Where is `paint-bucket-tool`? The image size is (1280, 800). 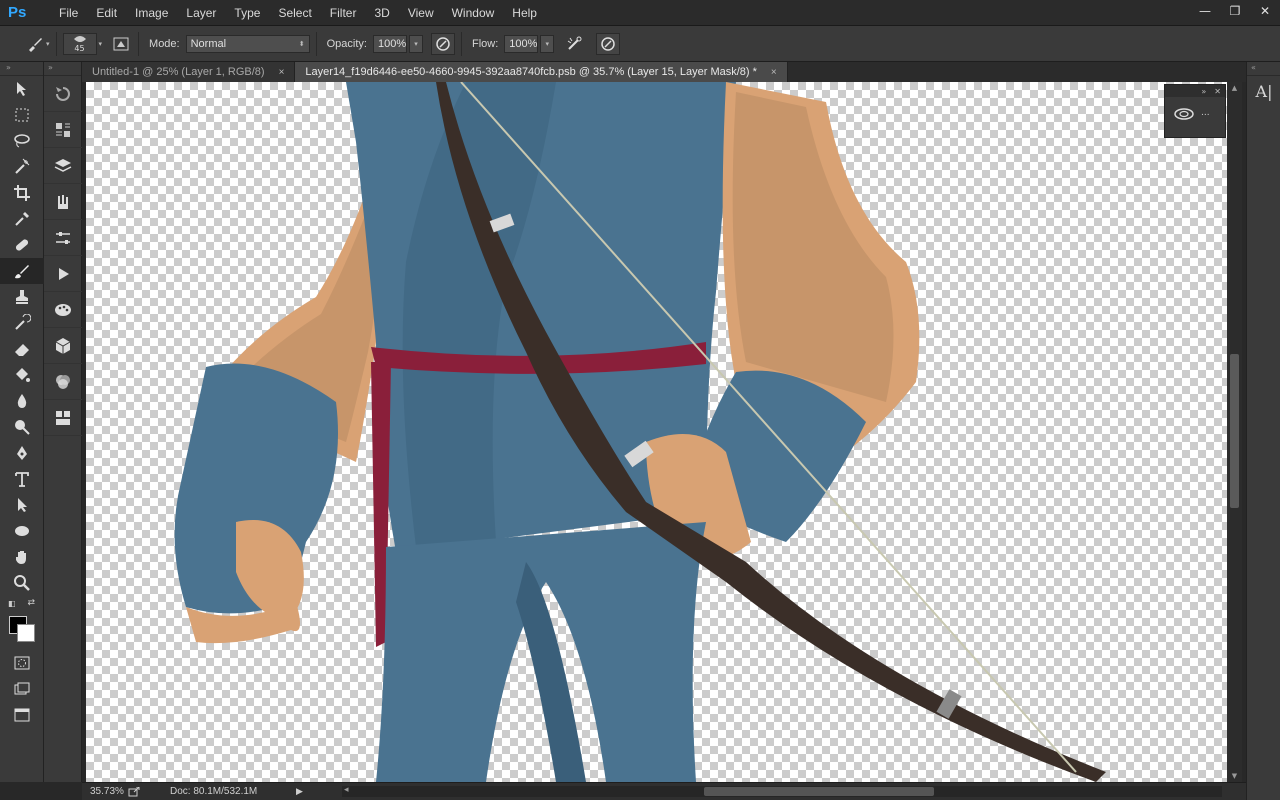 paint-bucket-tool is located at coordinates (22, 375).